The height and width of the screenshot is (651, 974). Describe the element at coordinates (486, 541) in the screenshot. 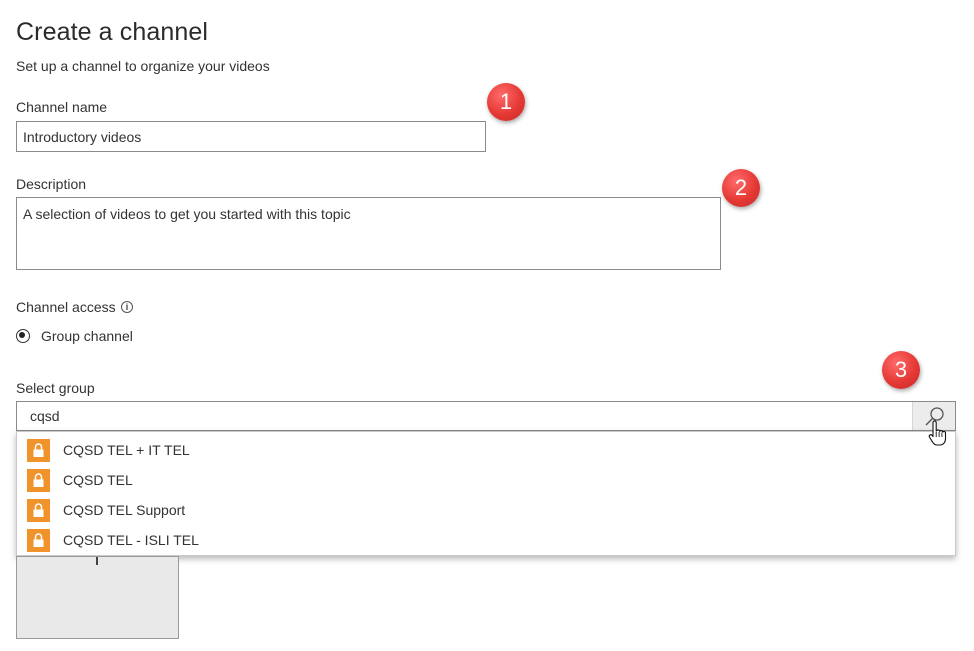

I see `dropdown-item: CQSD TEL - ISLI TEL` at that location.